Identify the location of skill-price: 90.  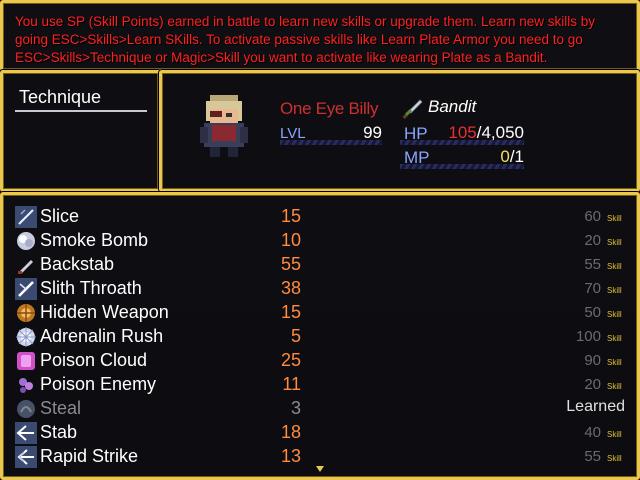
(592, 360).